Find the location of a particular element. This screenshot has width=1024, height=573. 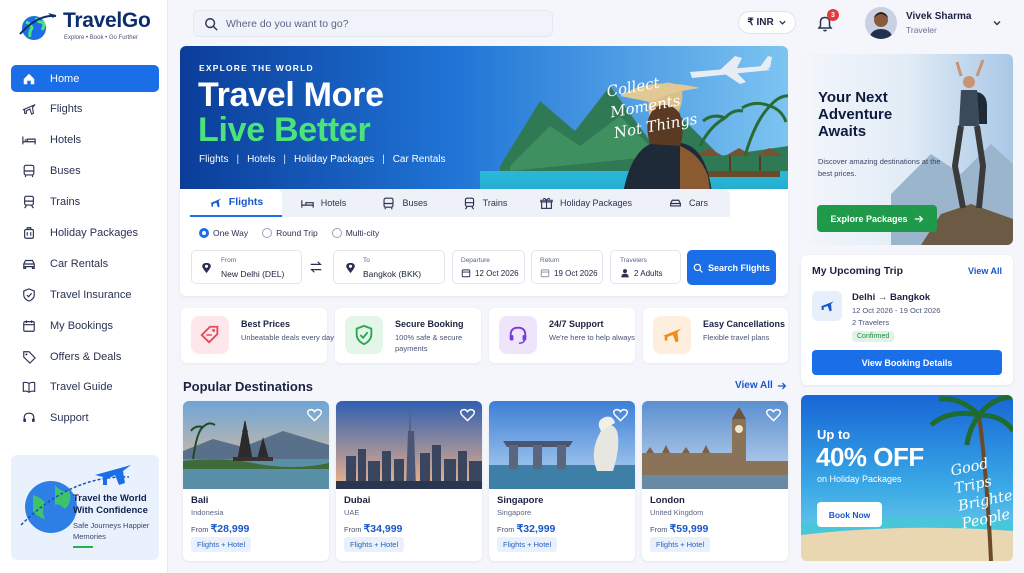

search-bar is located at coordinates (373, 23).